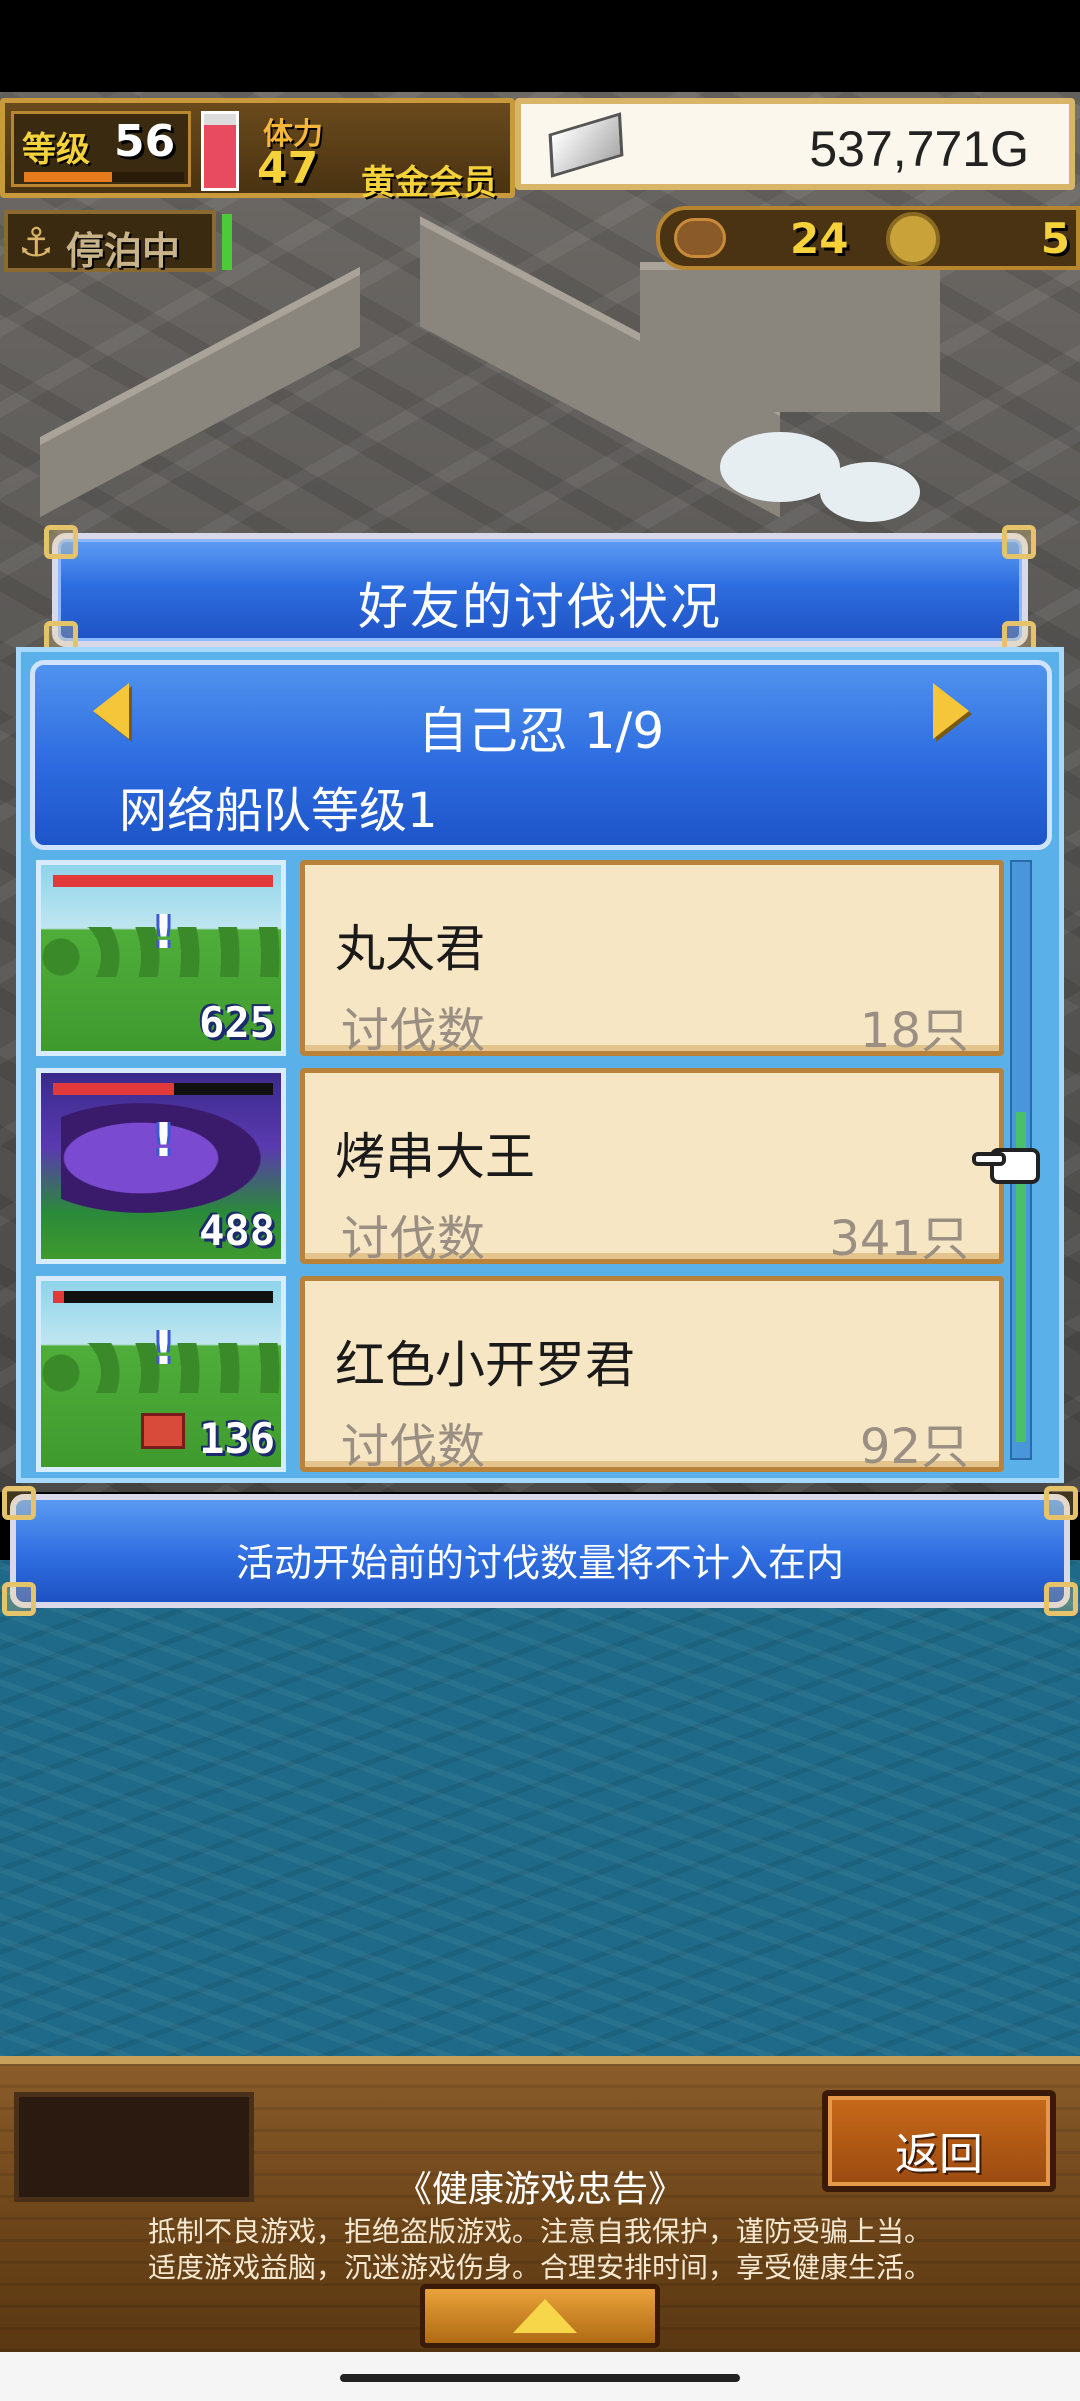  What do you see at coordinates (541, 731) in the screenshot?
I see `friend-name: 自己忍 1/9` at bounding box center [541, 731].